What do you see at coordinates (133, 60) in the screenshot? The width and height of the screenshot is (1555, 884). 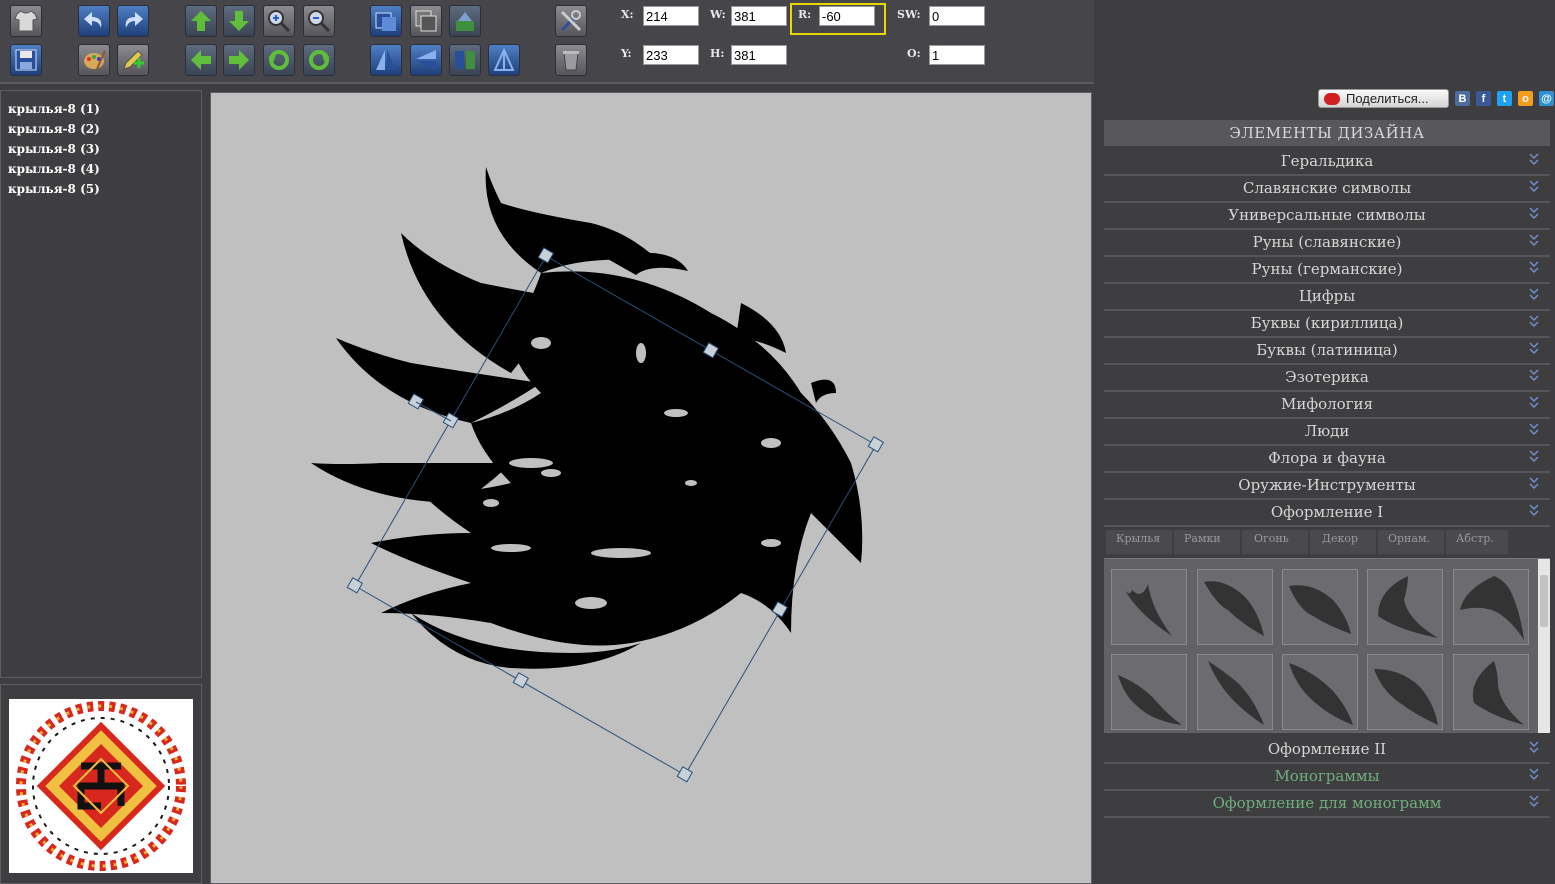 I see `edit-color-icon` at bounding box center [133, 60].